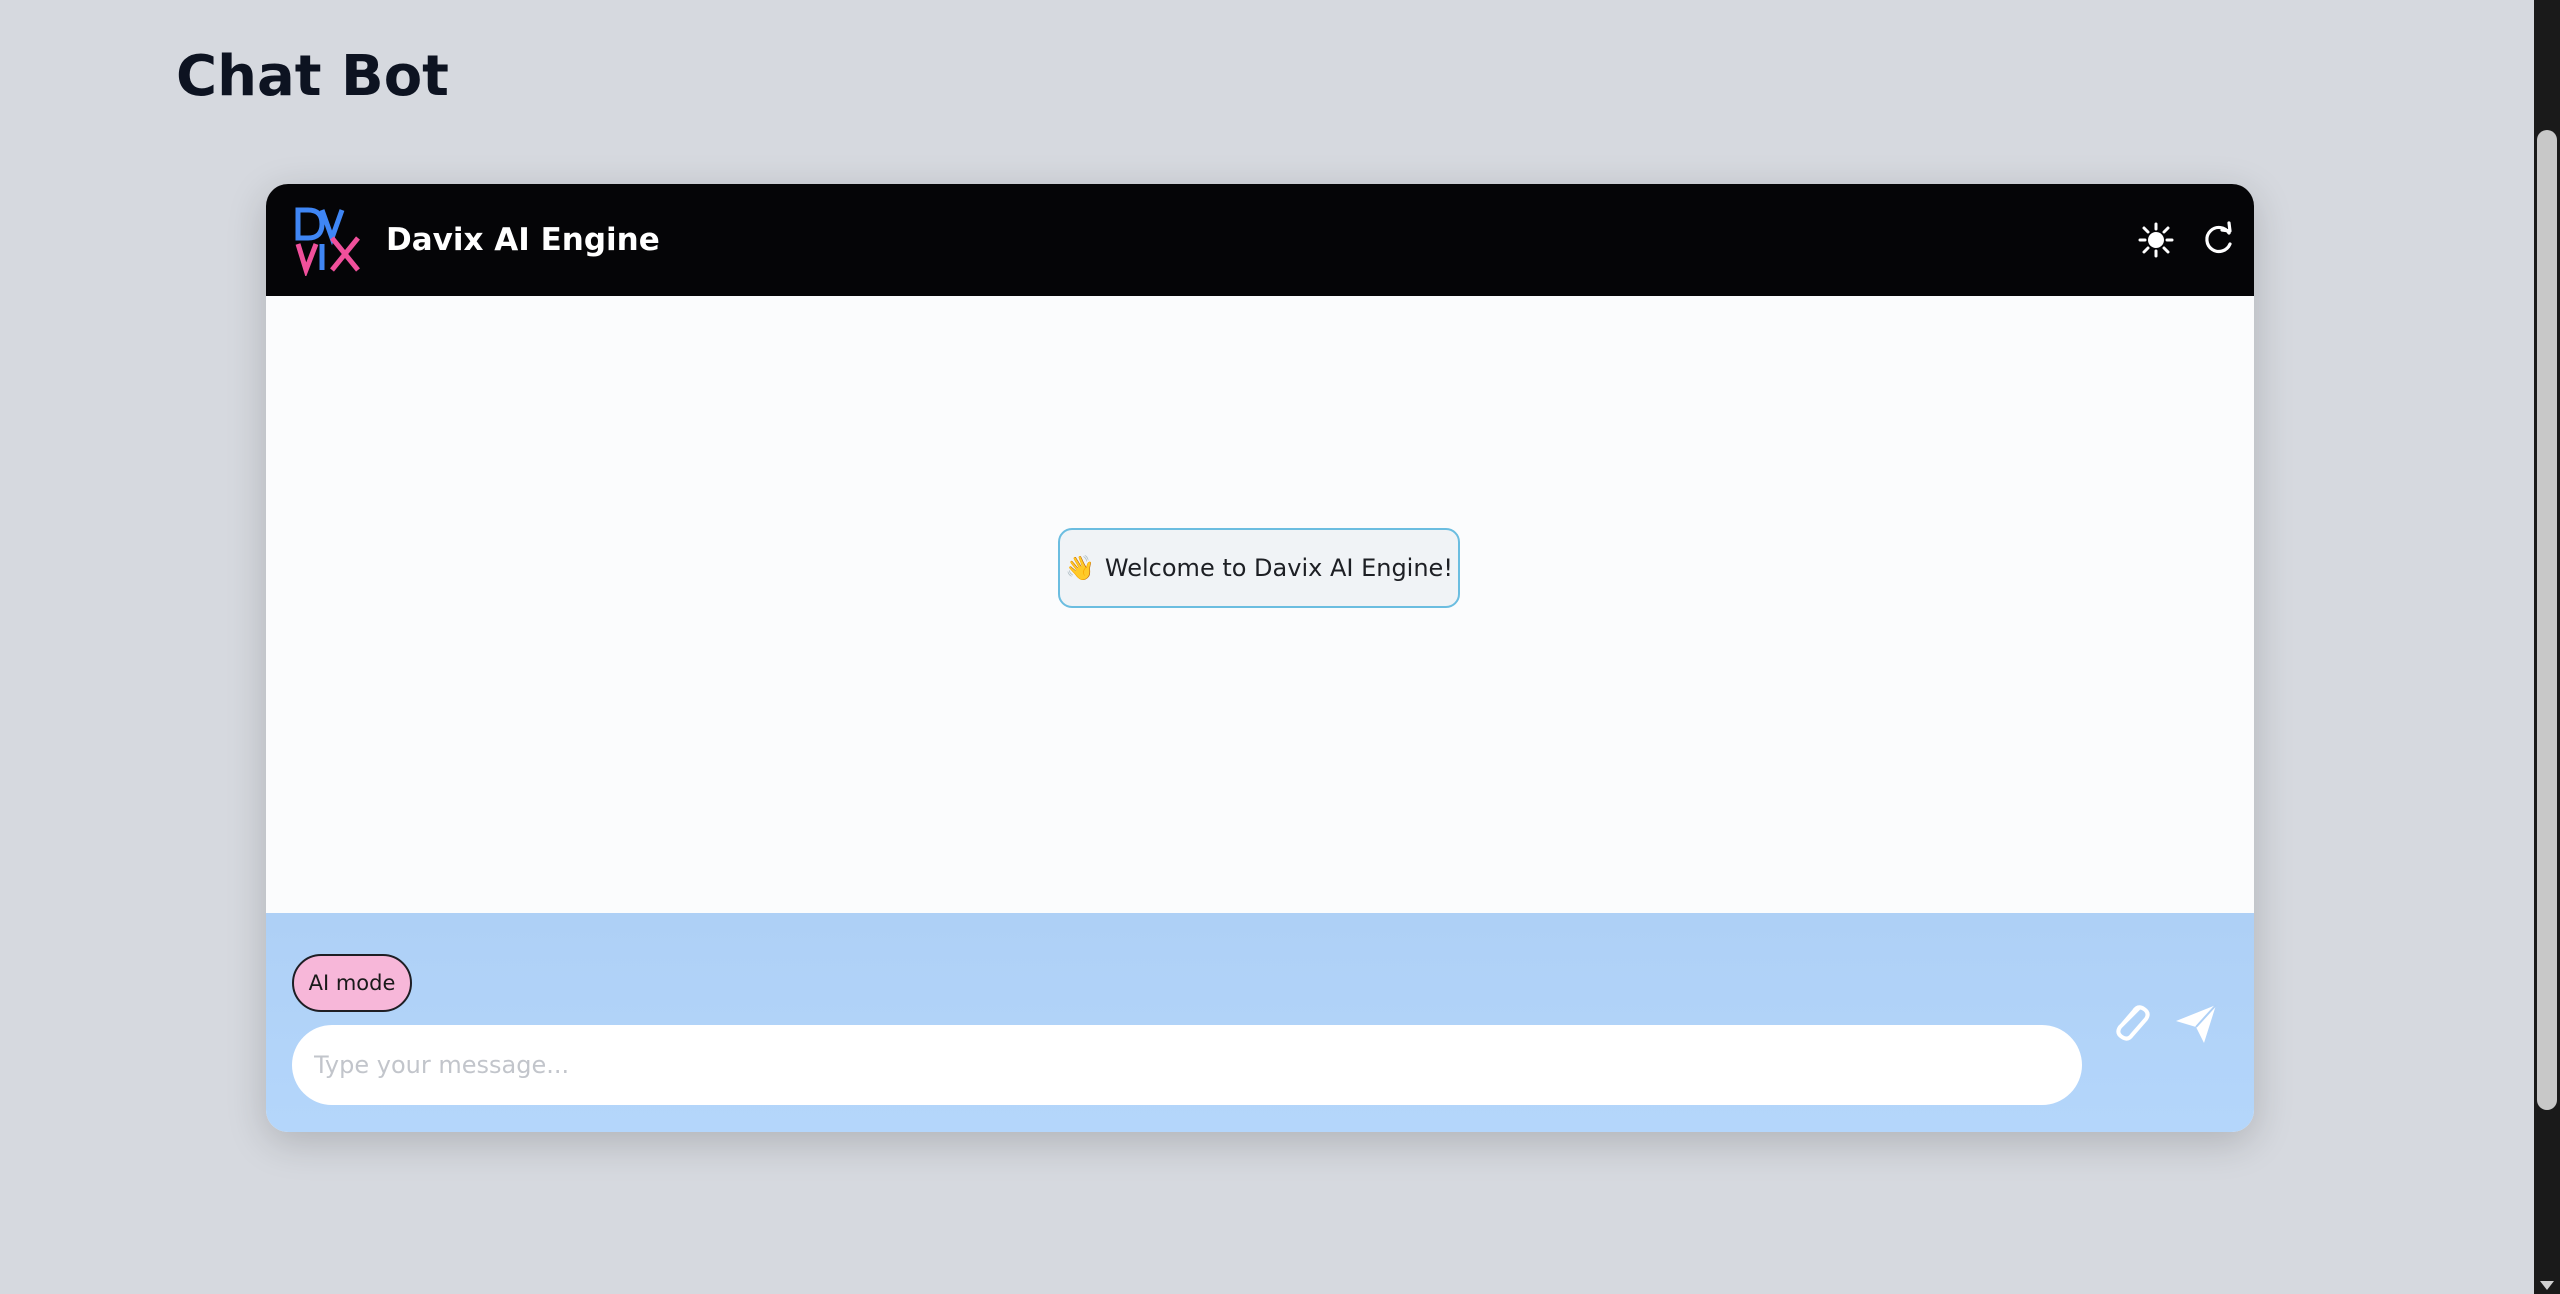 This screenshot has height=1294, width=2560. Describe the element at coordinates (2156, 240) in the screenshot. I see `sun-icon` at that location.